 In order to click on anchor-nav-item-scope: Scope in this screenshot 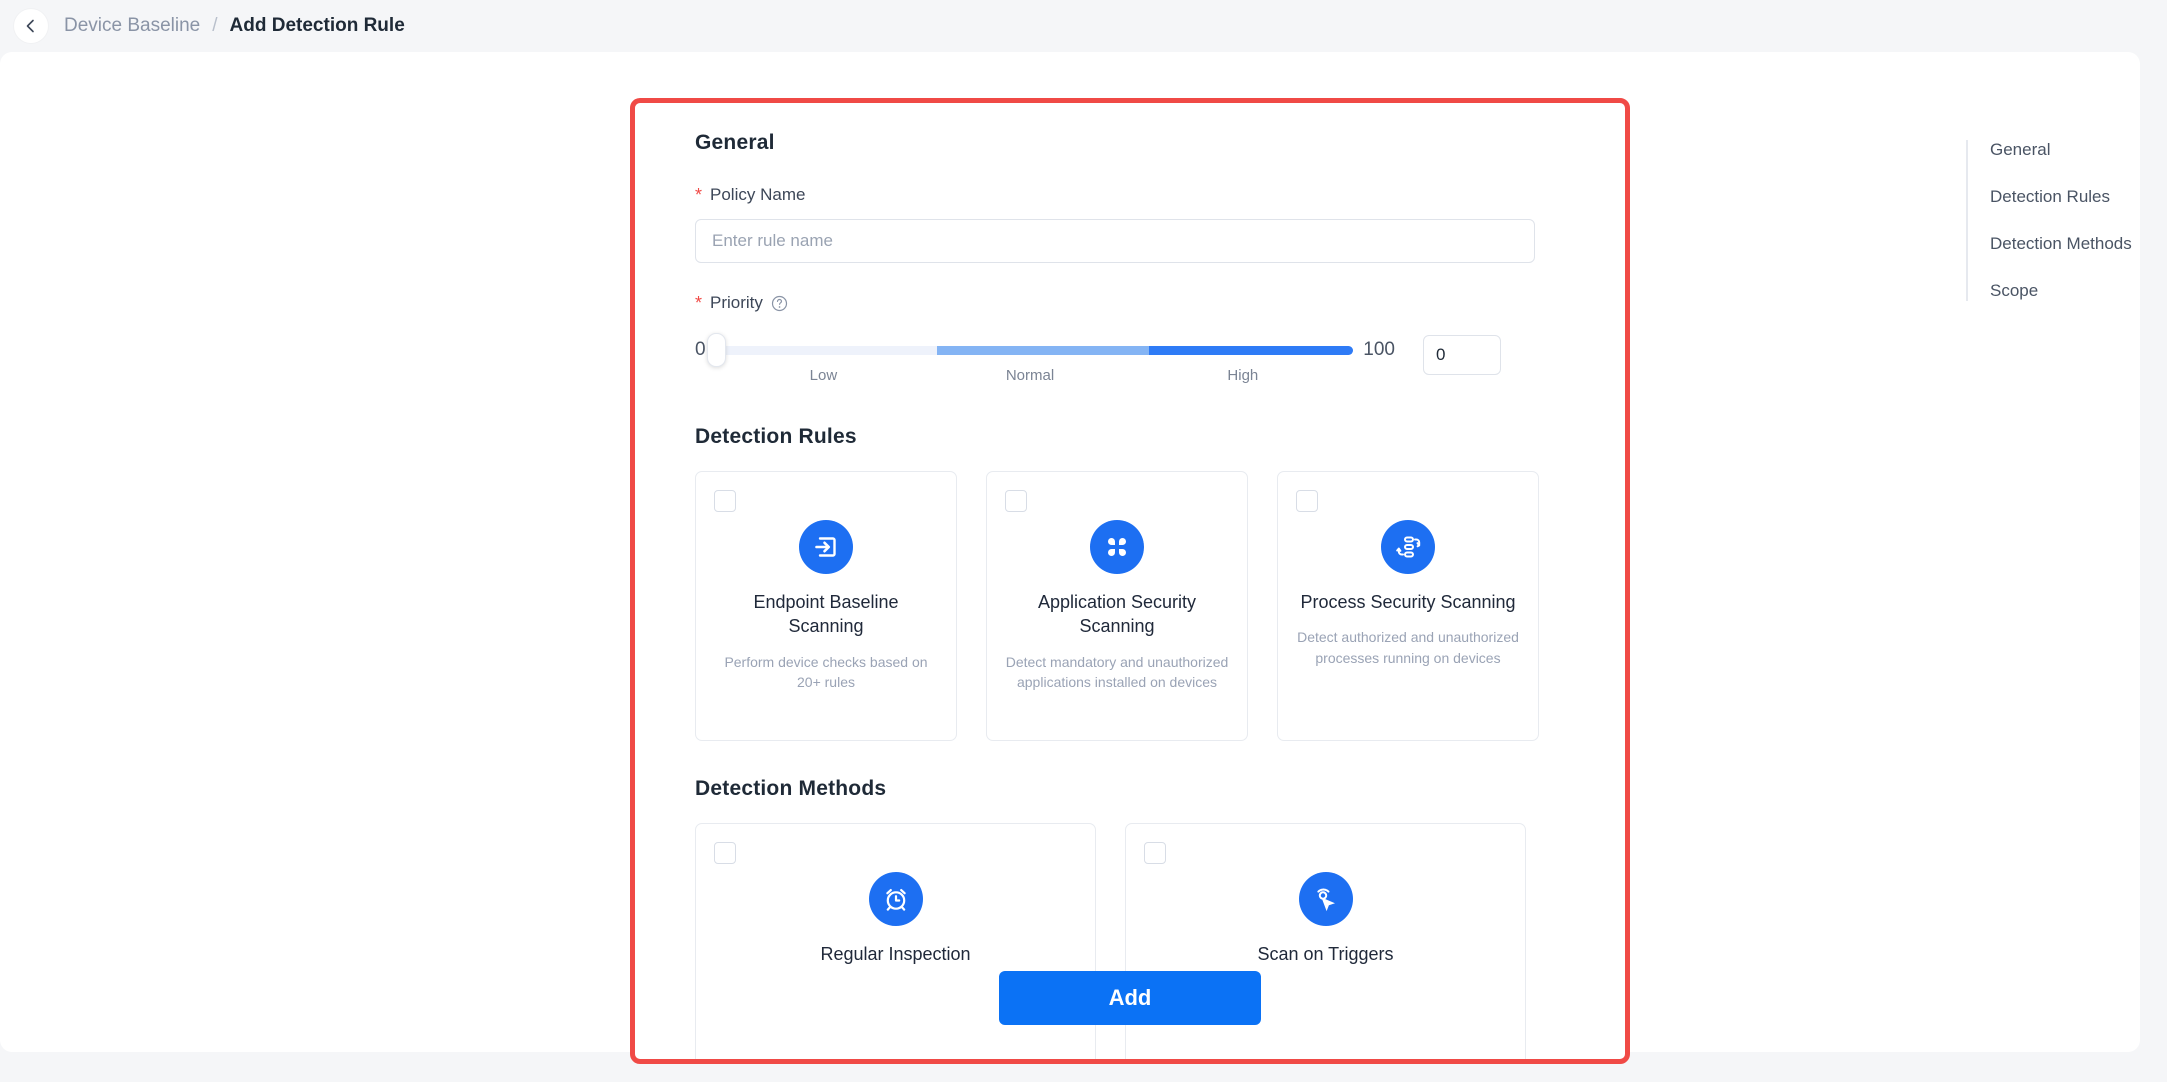, I will do `click(2061, 291)`.